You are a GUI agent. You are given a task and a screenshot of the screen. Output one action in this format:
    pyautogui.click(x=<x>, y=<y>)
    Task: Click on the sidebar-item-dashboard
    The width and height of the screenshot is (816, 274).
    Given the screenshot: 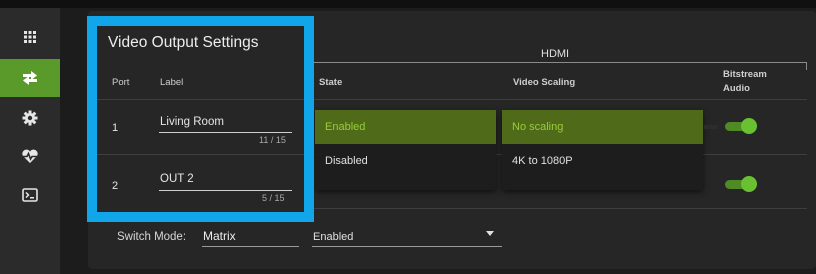 What is the action you would take?
    pyautogui.click(x=30, y=37)
    